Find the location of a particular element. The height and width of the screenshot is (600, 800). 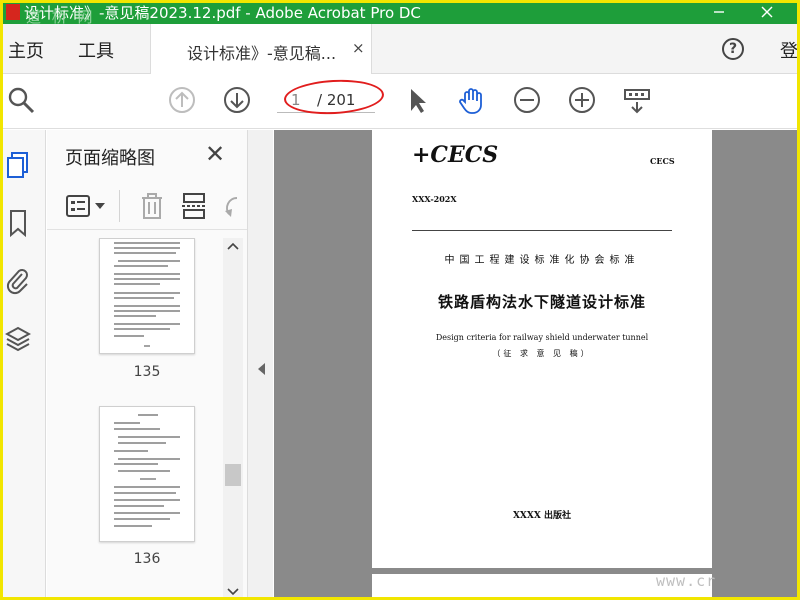

toolbar: 1 / 201 is located at coordinates (400, 102).